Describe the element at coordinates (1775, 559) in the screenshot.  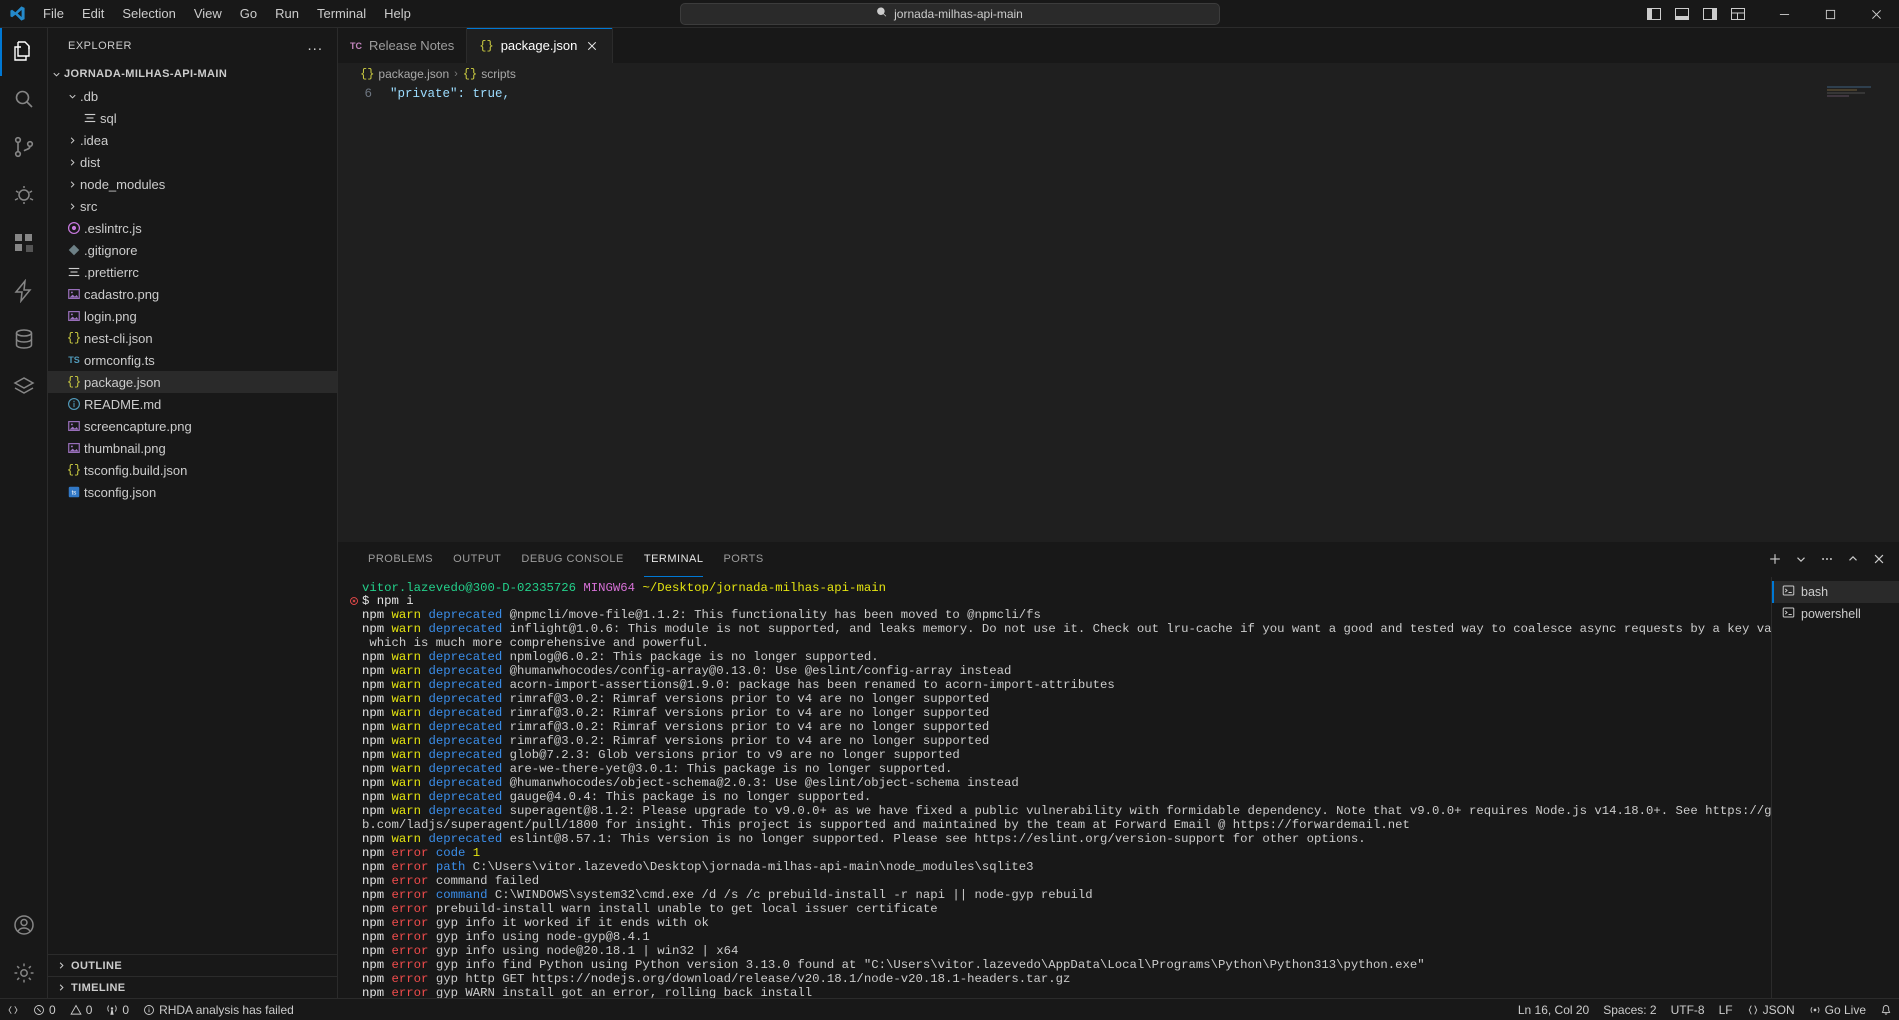
I see `new-terminal-button` at that location.